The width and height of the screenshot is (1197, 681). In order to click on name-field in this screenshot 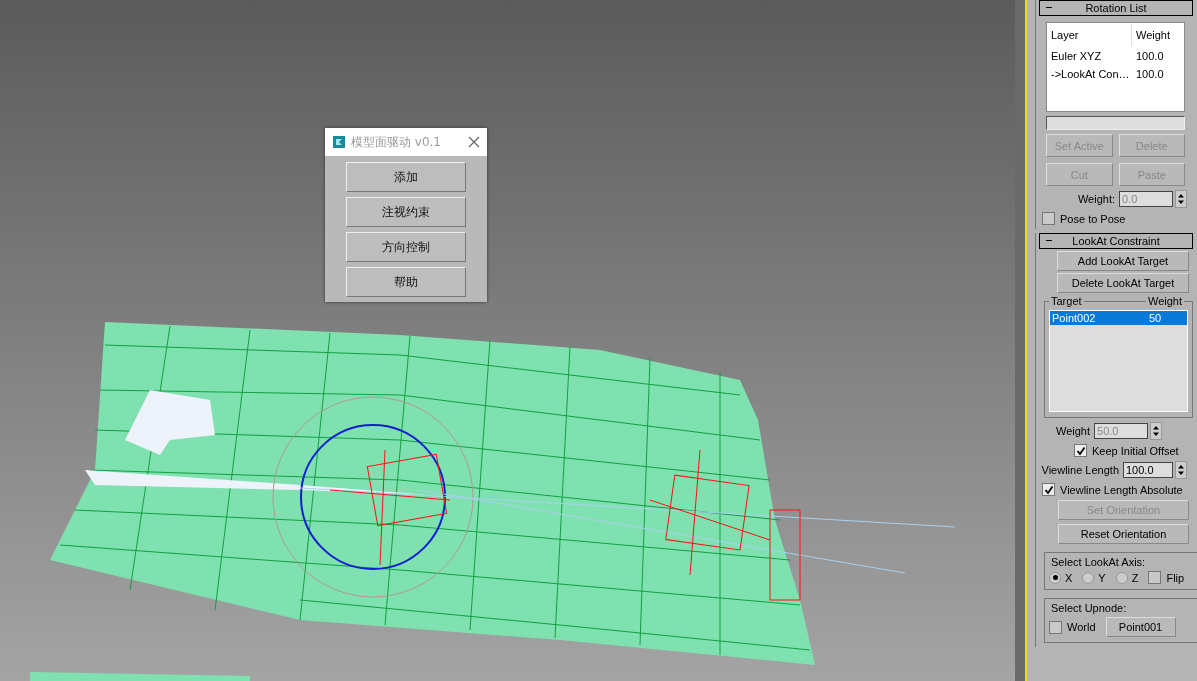, I will do `click(1115, 123)`.